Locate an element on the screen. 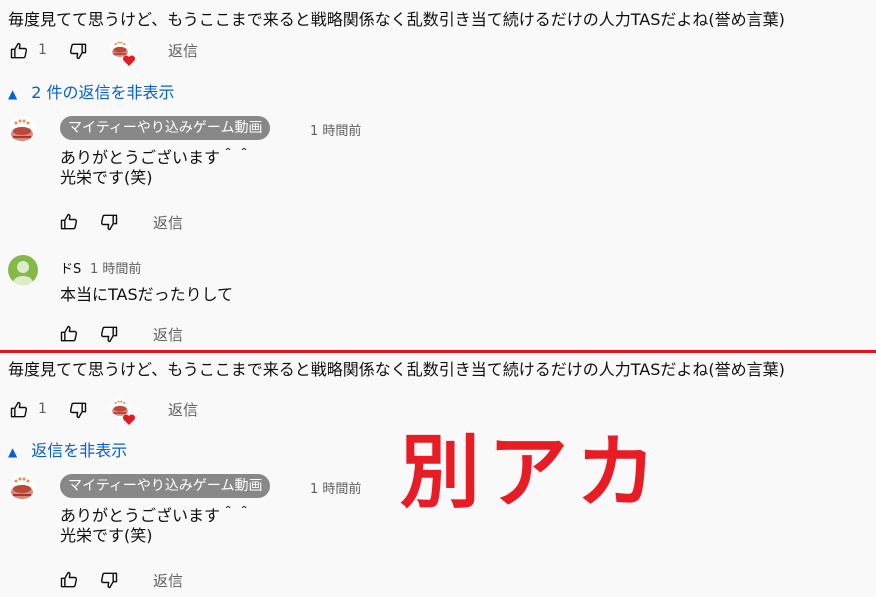  reply-text: 本当にTASだったりして is located at coordinates (147, 294).